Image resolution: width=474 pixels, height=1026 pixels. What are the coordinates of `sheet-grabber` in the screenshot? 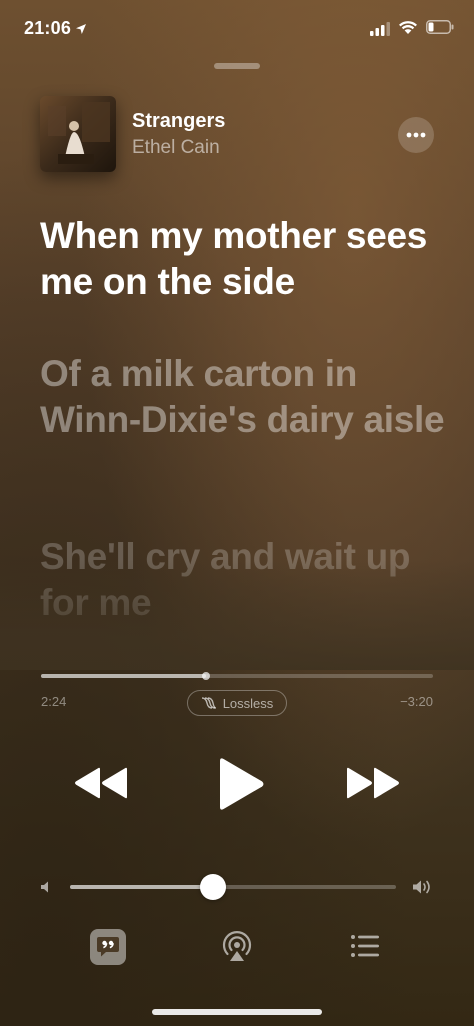 It's located at (237, 66).